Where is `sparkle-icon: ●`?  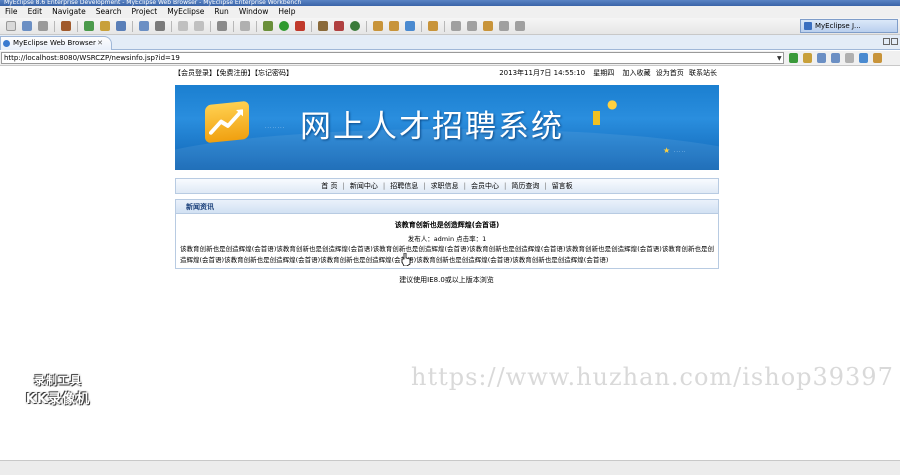
sparkle-icon: ● is located at coordinates (612, 104).